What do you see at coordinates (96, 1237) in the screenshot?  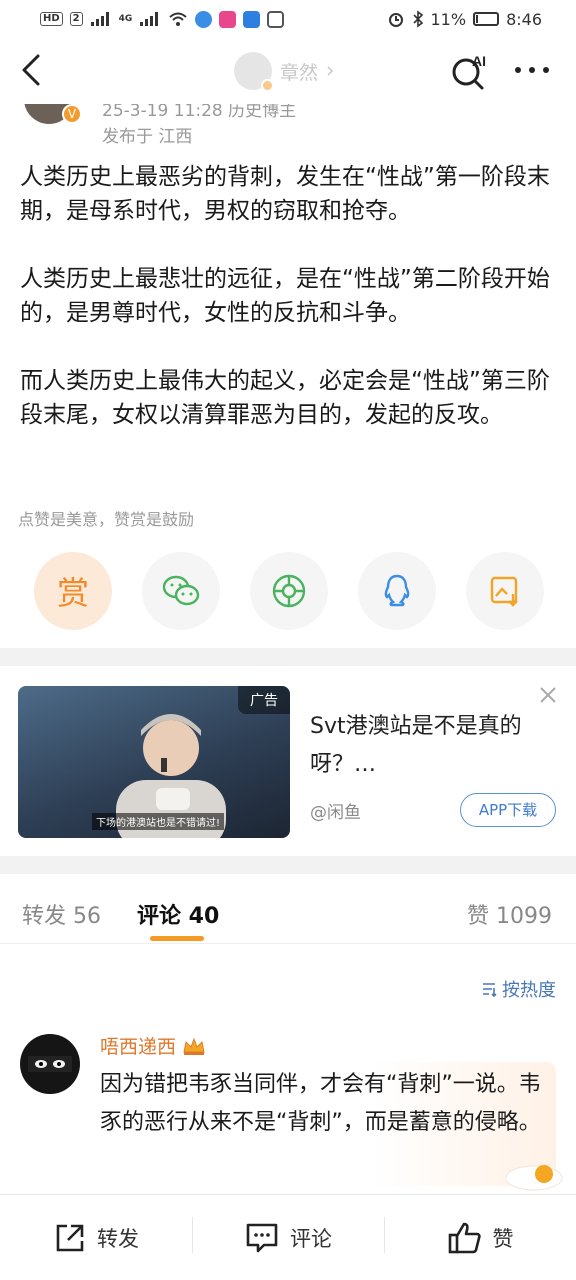 I see `repost-button: 转发` at bounding box center [96, 1237].